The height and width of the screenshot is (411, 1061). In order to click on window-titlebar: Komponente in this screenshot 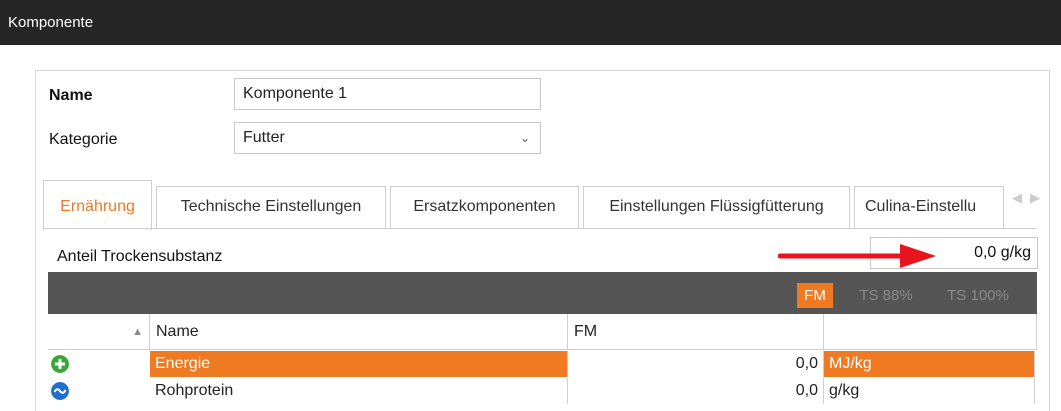, I will do `click(530, 22)`.